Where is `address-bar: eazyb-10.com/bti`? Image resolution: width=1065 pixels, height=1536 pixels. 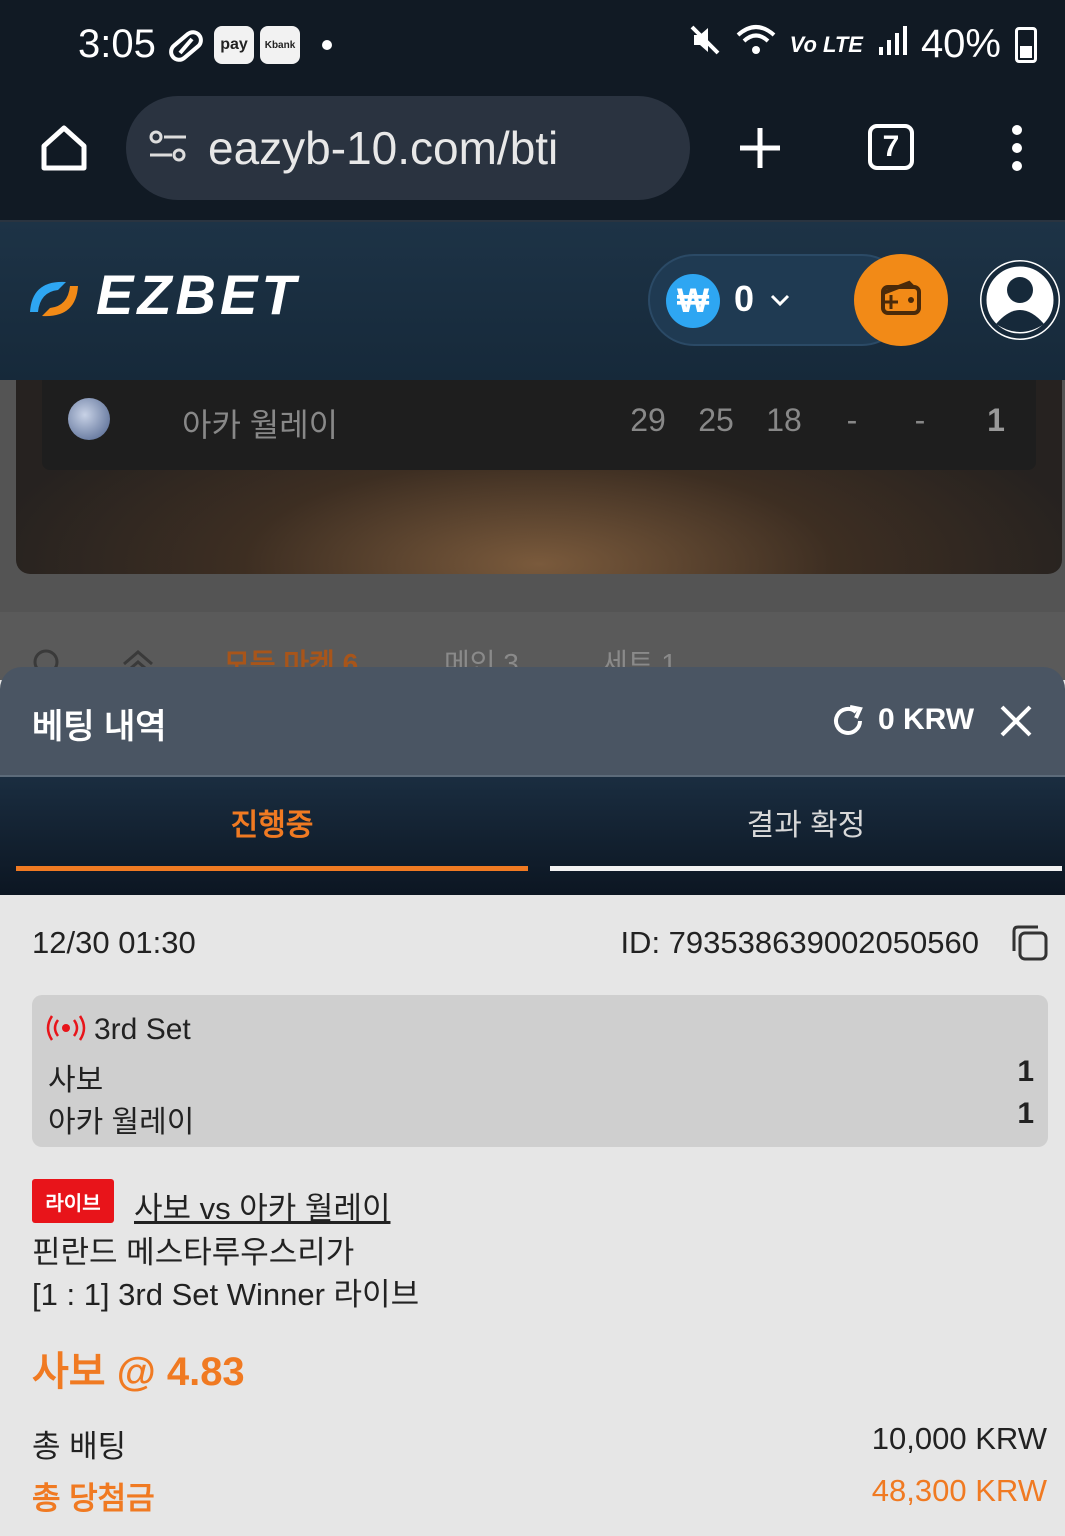
address-bar: eazyb-10.com/bti is located at coordinates (408, 148).